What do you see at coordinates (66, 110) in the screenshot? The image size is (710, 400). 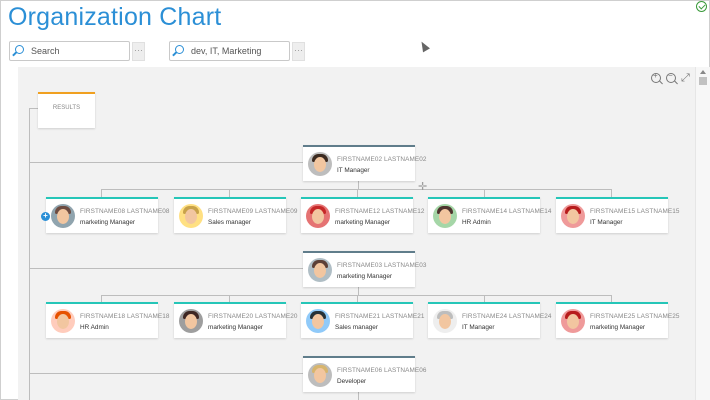 I see `results-node: RESULTS` at bounding box center [66, 110].